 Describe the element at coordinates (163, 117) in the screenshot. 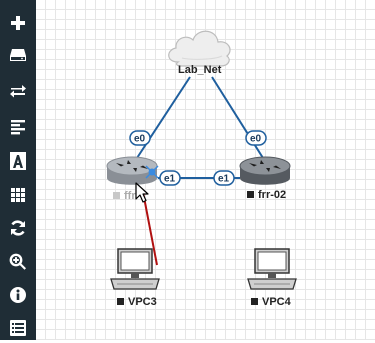

I see `link-net-frr01` at that location.